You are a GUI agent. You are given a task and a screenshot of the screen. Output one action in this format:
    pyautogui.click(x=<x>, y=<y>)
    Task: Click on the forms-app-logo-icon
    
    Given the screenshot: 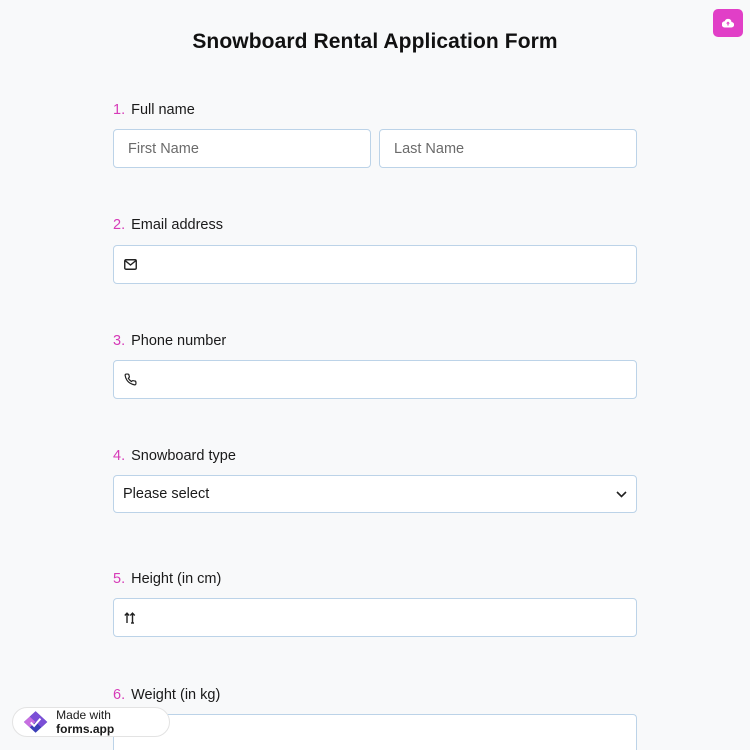 What is the action you would take?
    pyautogui.click(x=35, y=722)
    